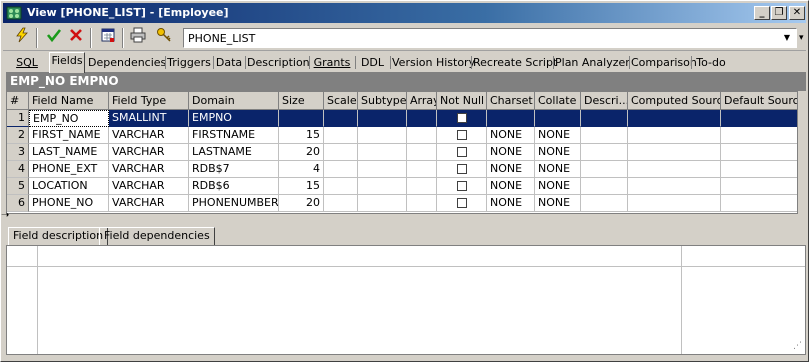 The height and width of the screenshot is (362, 809). I want to click on tab-fields: Fields, so click(67, 62).